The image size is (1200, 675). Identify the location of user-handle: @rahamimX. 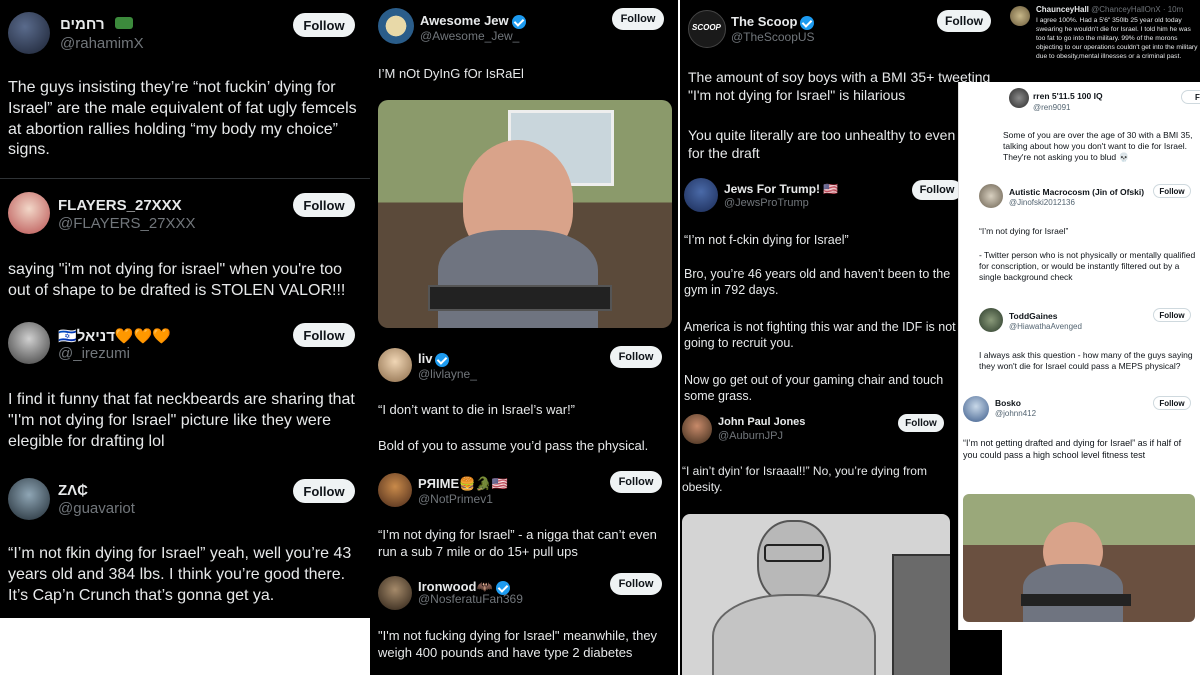
(102, 43).